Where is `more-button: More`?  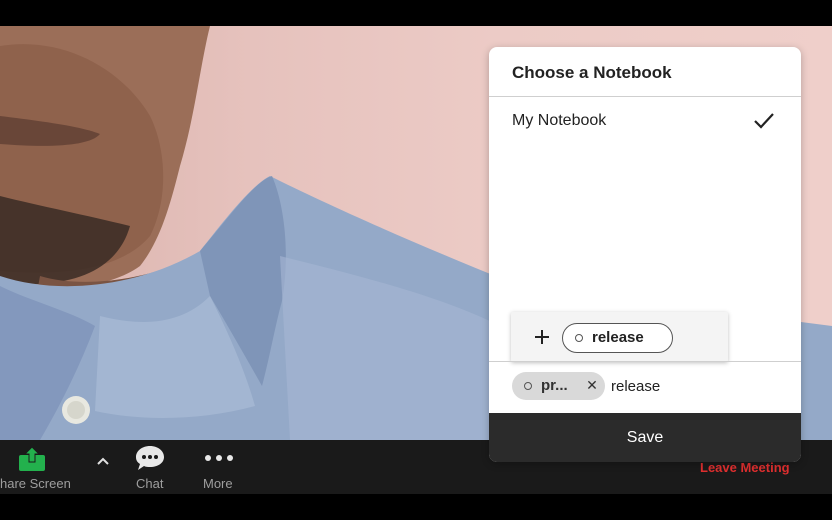
more-button: More is located at coordinates (219, 467).